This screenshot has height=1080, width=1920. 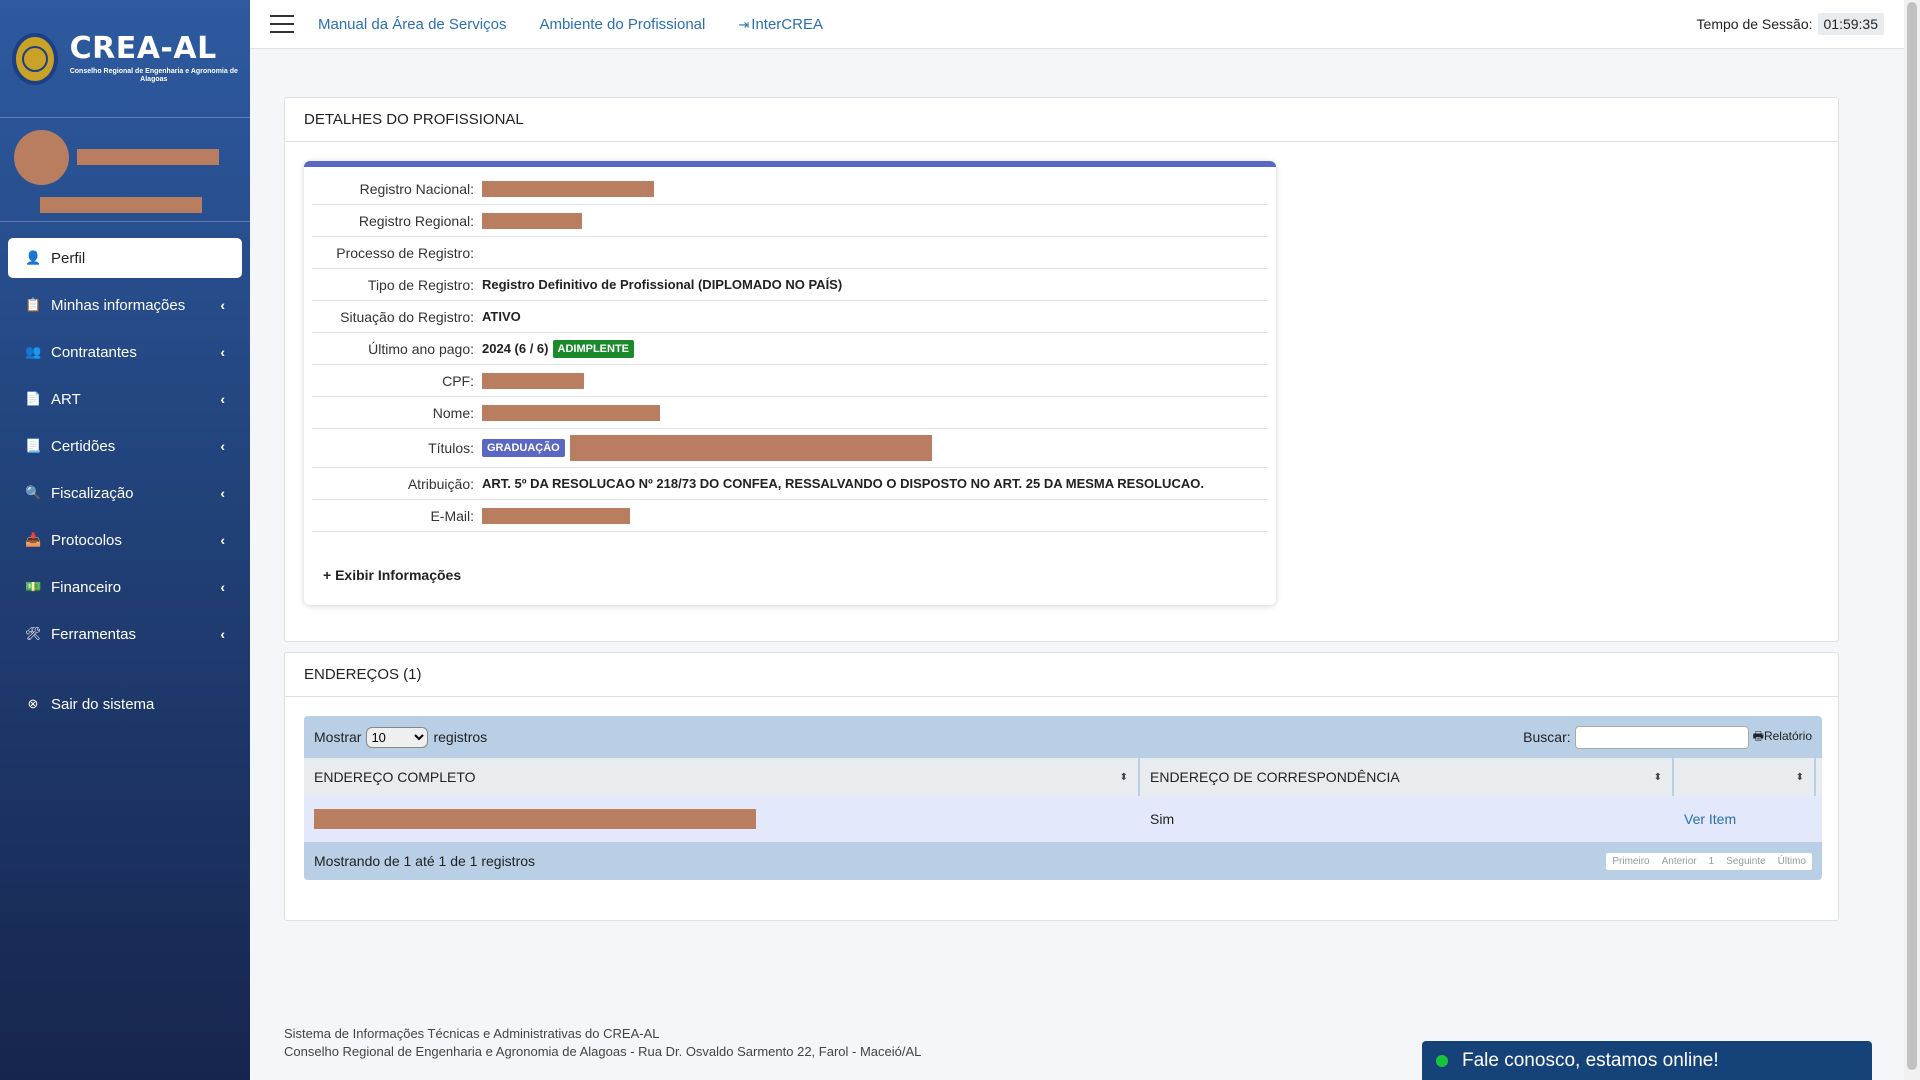 What do you see at coordinates (458, 380) in the screenshot?
I see `label-cpf: CPF:` at bounding box center [458, 380].